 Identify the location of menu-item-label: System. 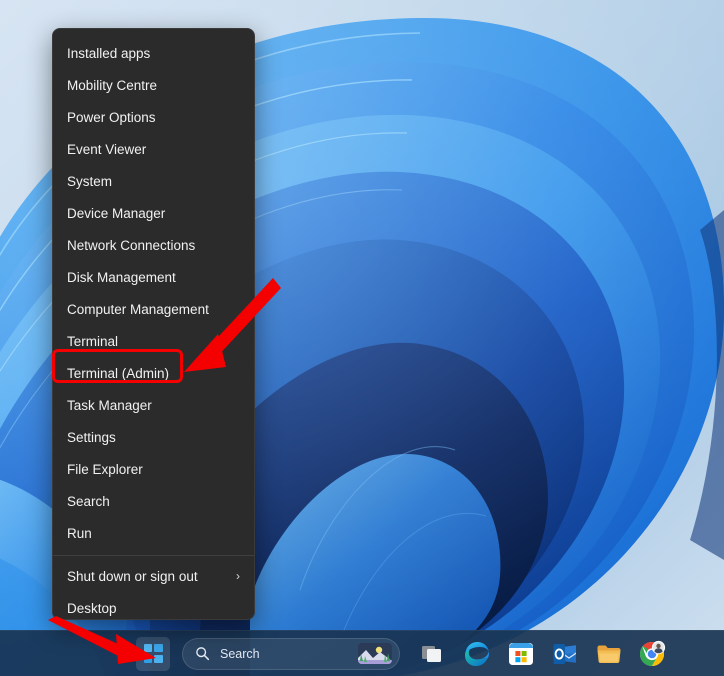
(90, 181).